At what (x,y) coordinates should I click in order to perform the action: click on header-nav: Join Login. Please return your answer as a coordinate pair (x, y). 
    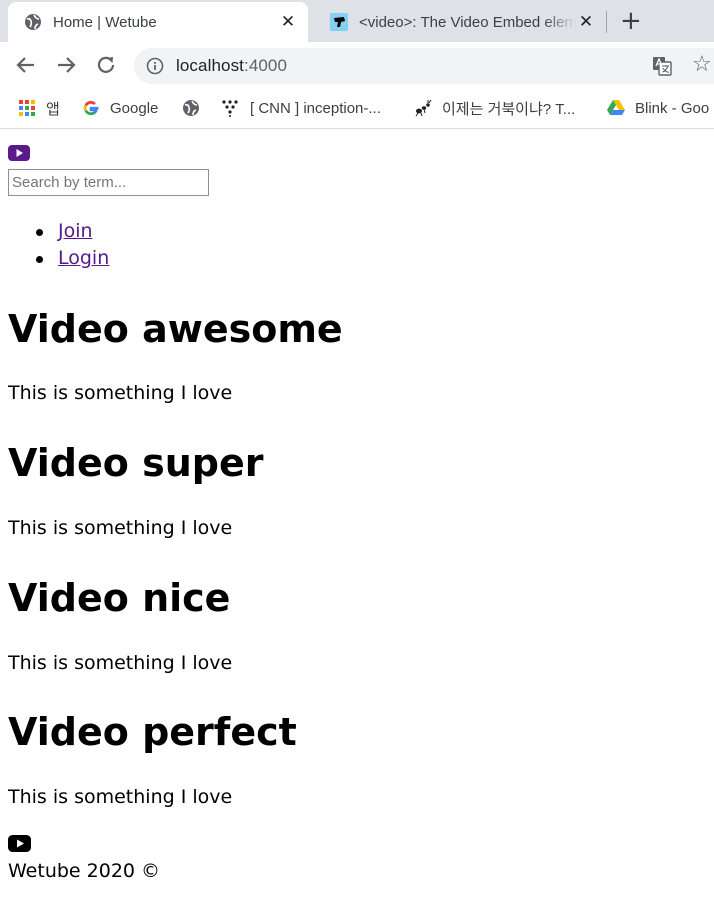
    Looking at the image, I should click on (58, 245).